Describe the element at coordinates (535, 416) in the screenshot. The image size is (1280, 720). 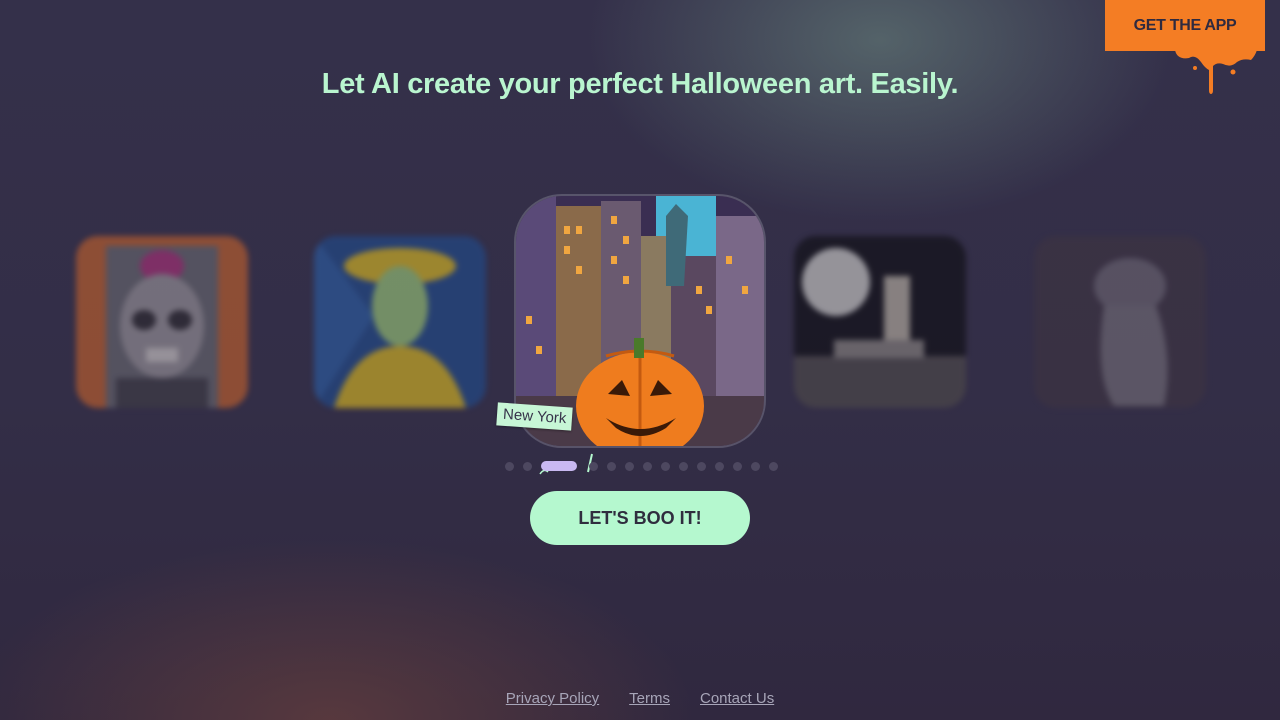
I see `location-tag: New York` at that location.